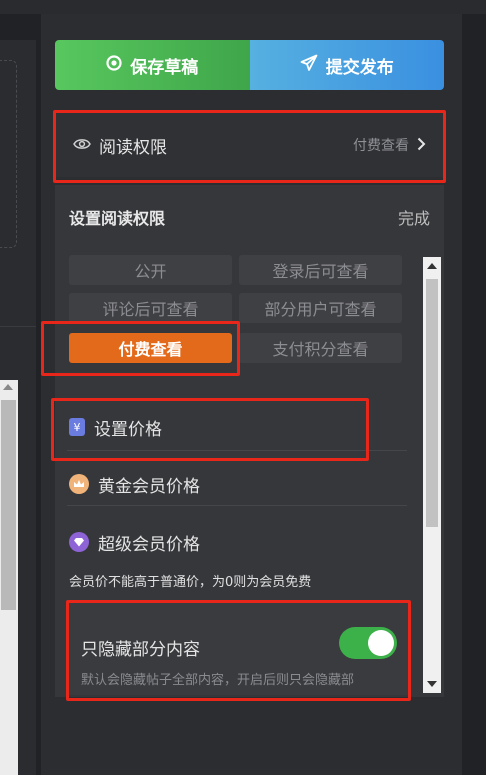 This screenshot has width=486, height=775. I want to click on reading-permission-row: 阅读权限 付费查看, so click(249, 145).